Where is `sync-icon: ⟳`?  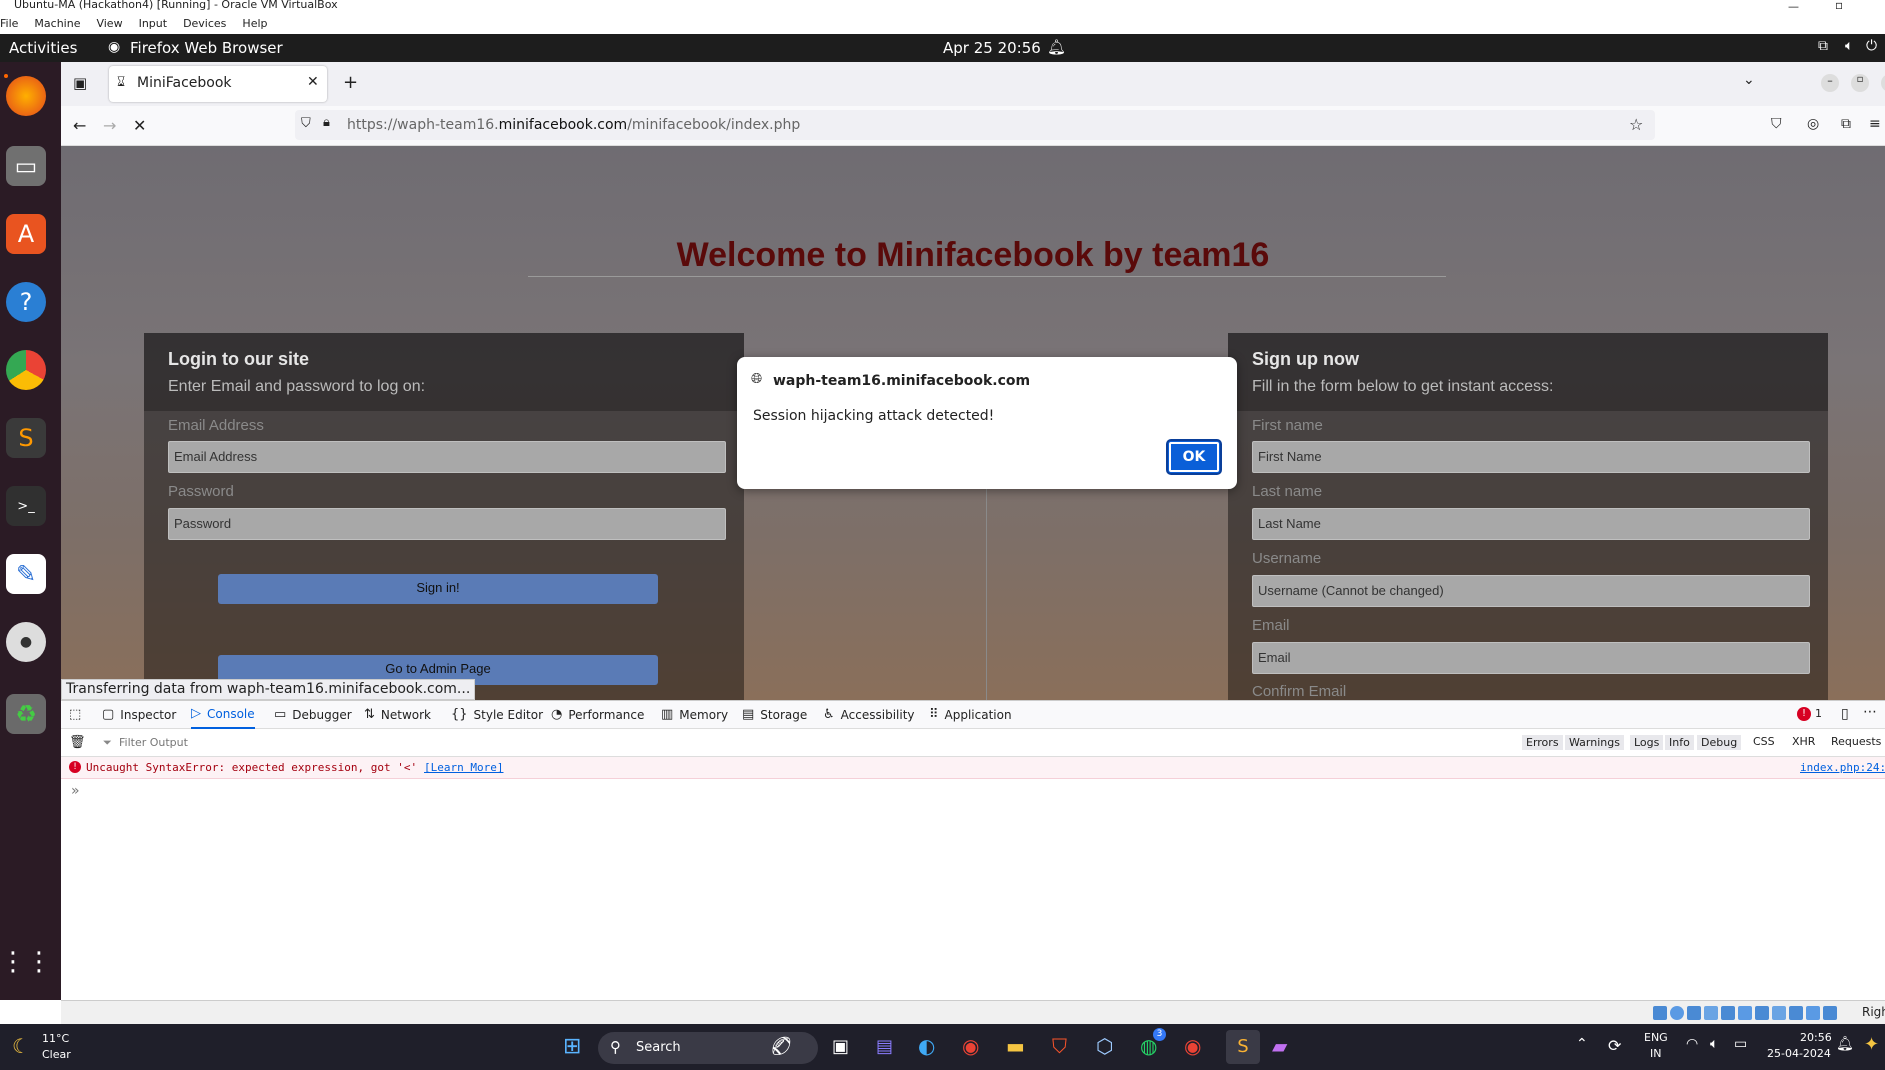
sync-icon: ⟳ is located at coordinates (1614, 1045).